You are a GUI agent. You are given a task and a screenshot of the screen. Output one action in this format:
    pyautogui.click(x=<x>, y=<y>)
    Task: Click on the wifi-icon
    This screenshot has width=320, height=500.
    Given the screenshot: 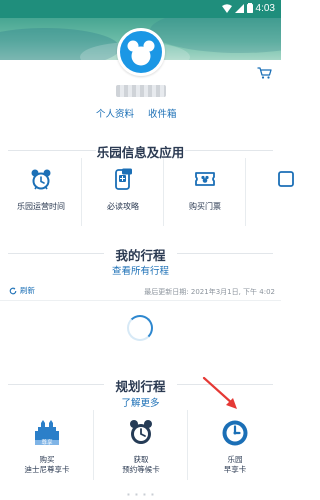 What is the action you would take?
    pyautogui.click(x=227, y=8)
    